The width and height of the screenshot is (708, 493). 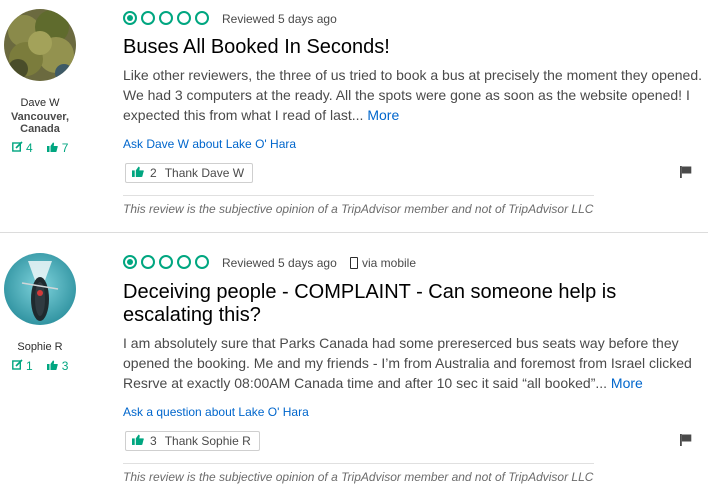 What do you see at coordinates (153, 173) in the screenshot?
I see `thank-count: 2` at bounding box center [153, 173].